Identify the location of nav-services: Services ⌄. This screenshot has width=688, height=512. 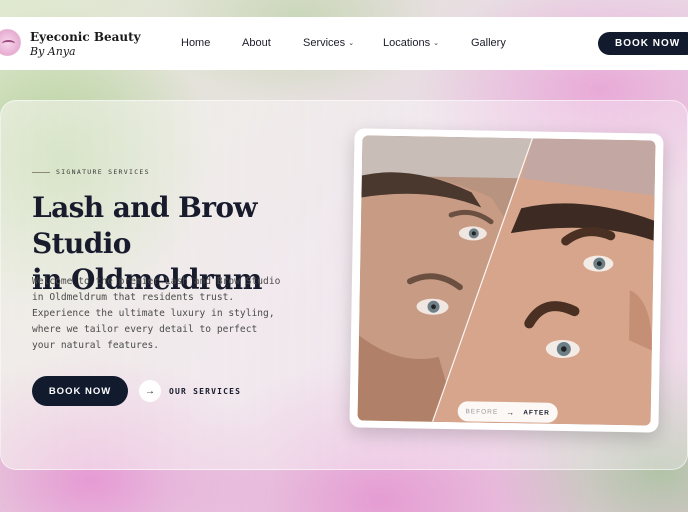
(328, 43).